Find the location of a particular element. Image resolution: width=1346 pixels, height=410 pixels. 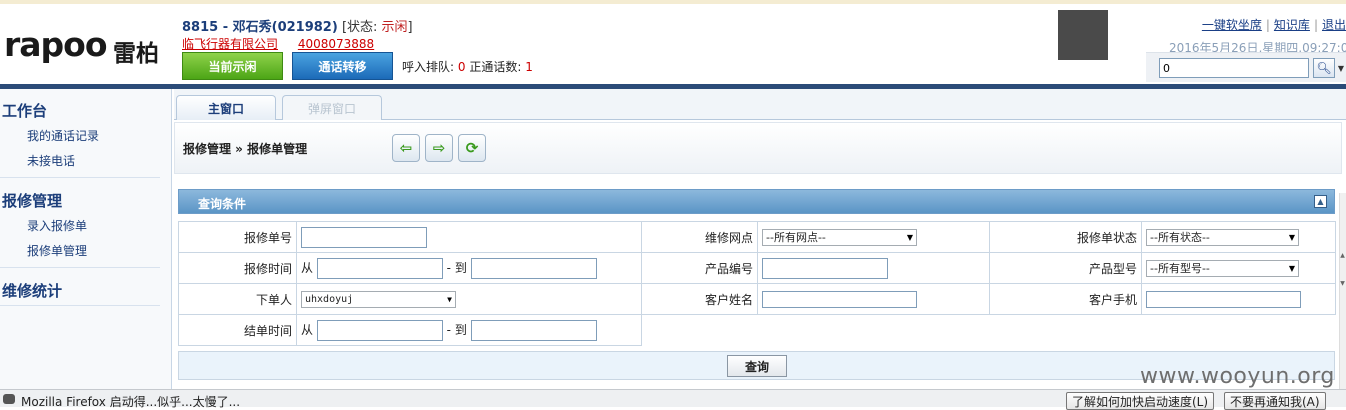

toolbar: 报修管理 » 报修单管理 ⇦ ⇨ ⟳ is located at coordinates (758, 148).